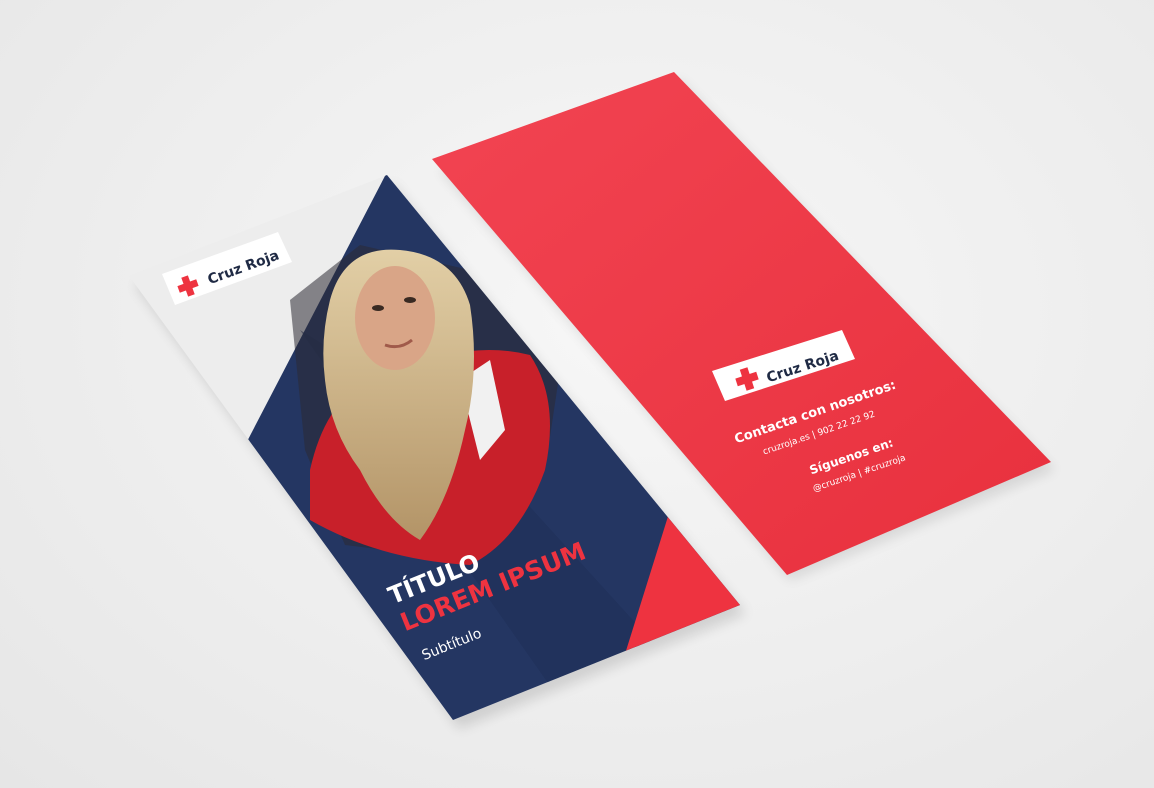 This screenshot has height=788, width=1154. What do you see at coordinates (425, 405) in the screenshot?
I see `person-photo` at bounding box center [425, 405].